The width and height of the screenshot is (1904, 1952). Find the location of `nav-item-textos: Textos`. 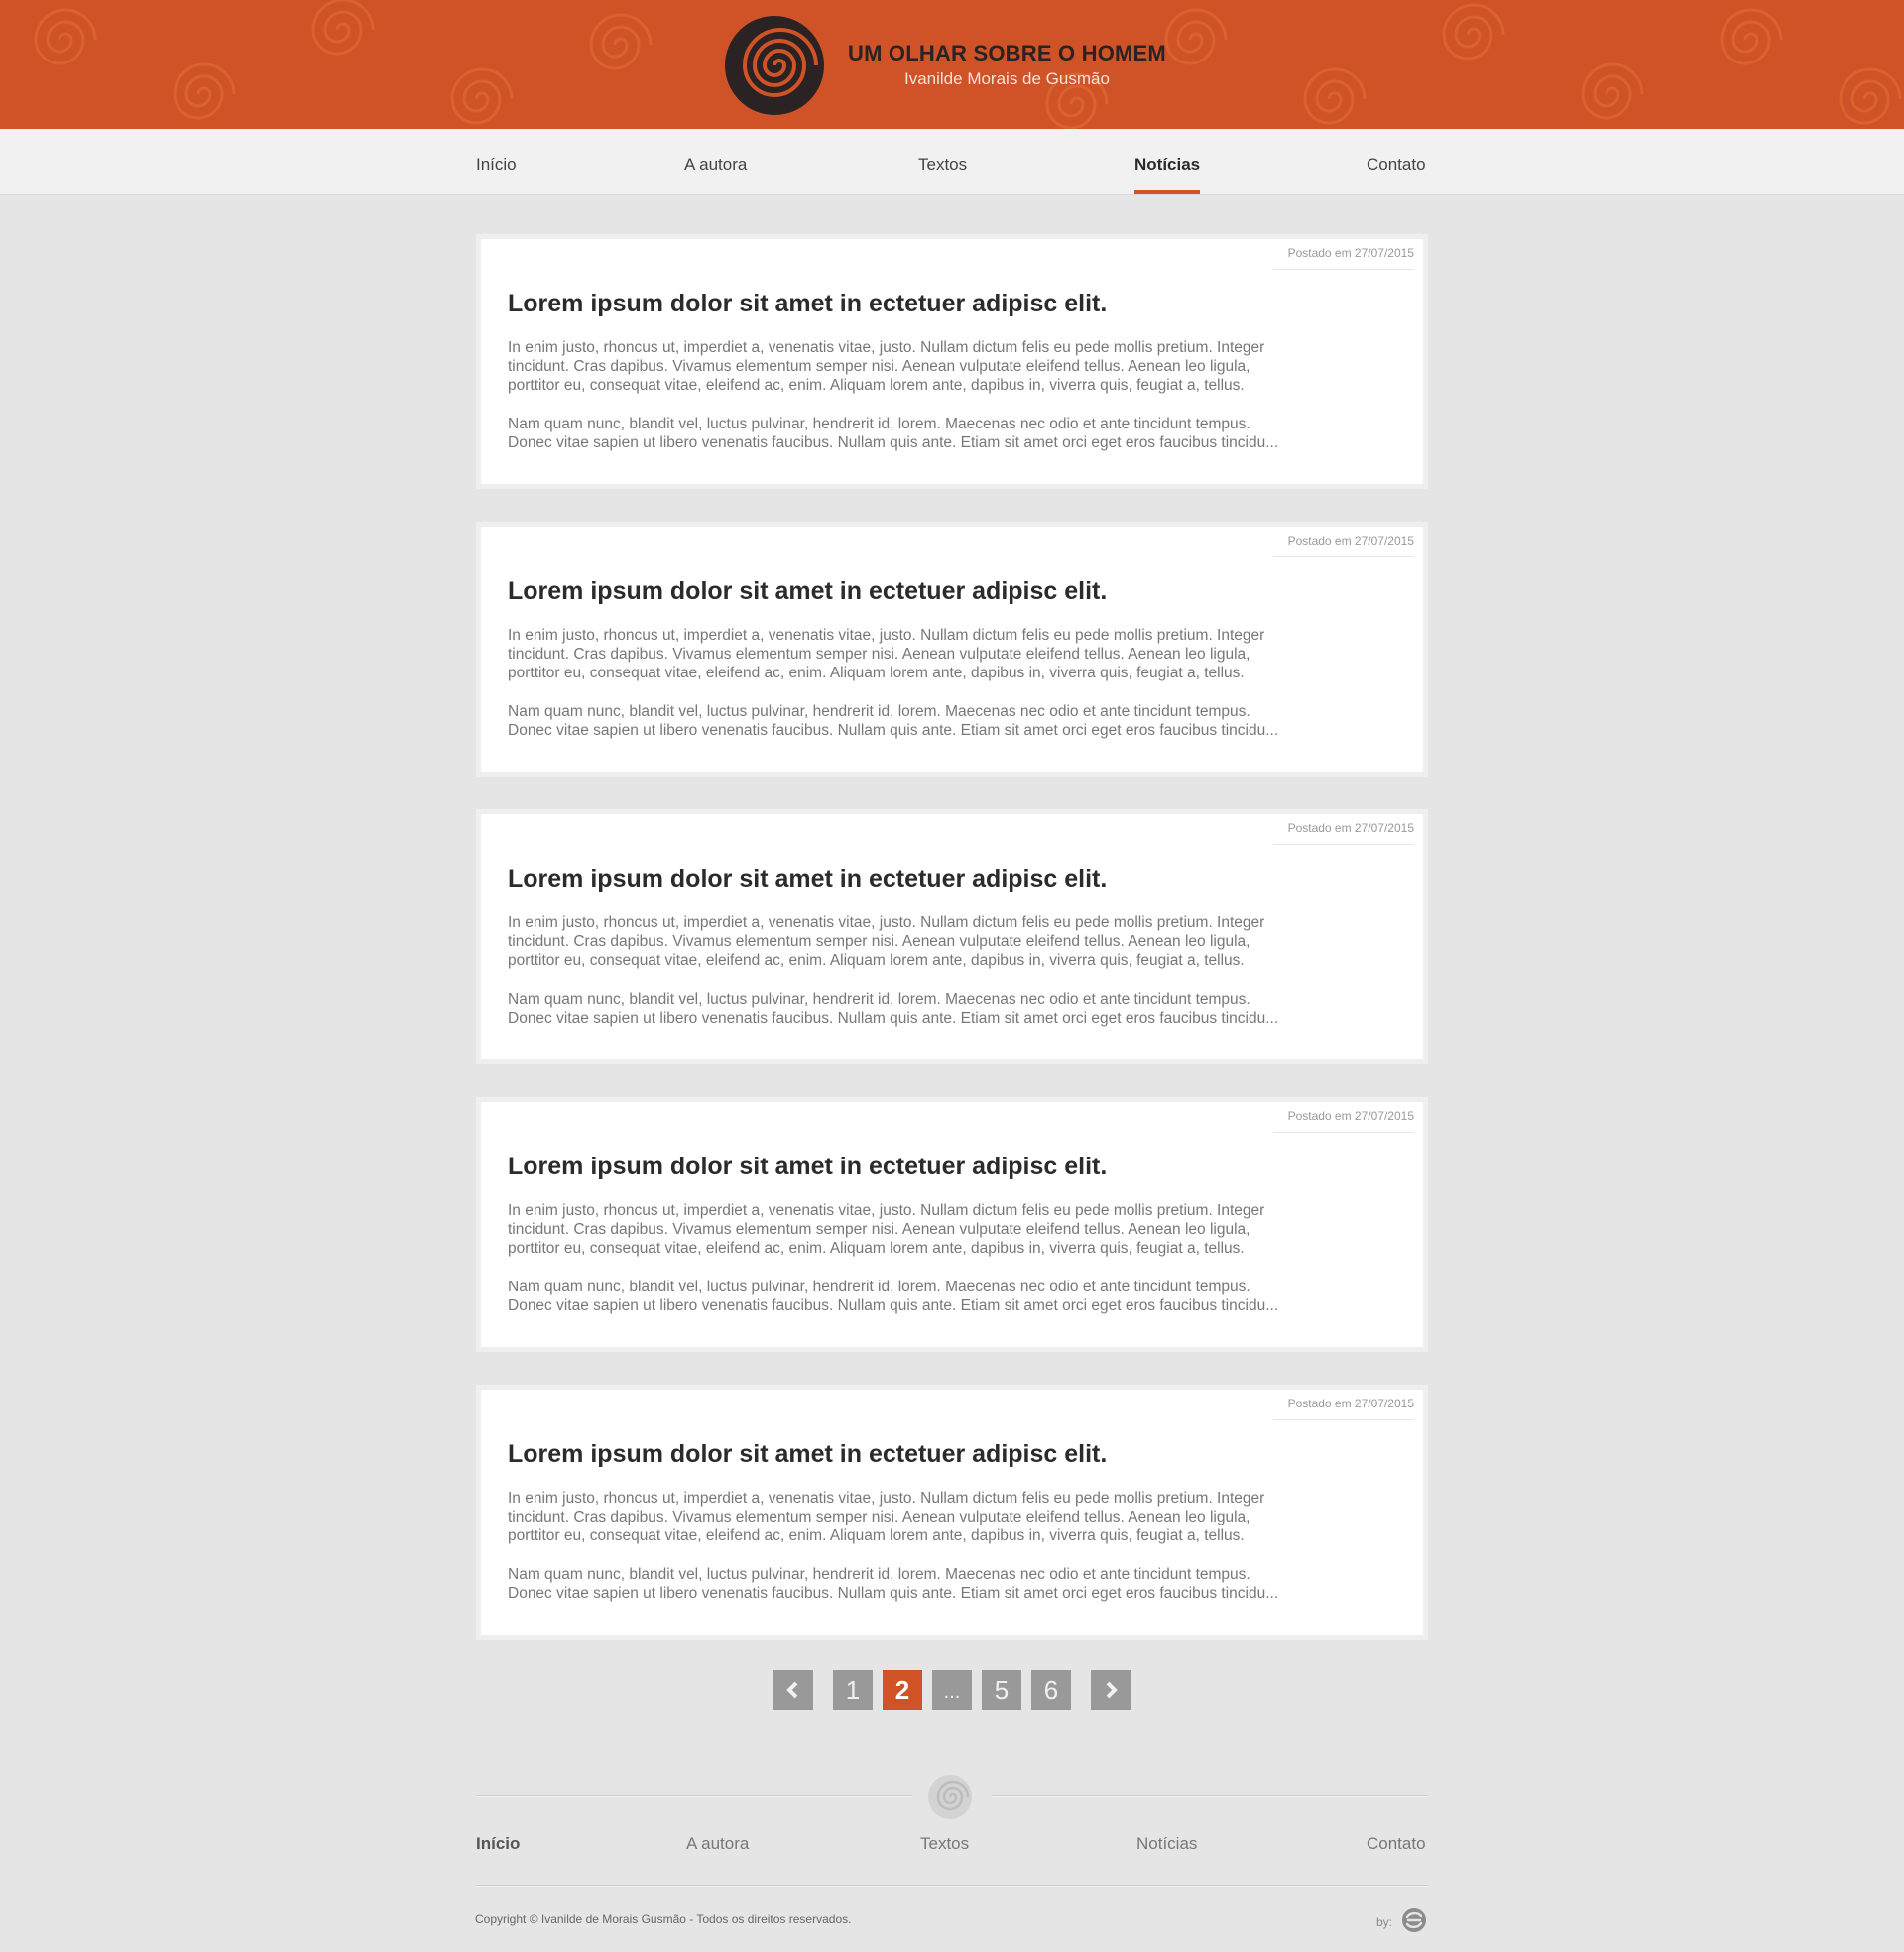

nav-item-textos: Textos is located at coordinates (942, 161).